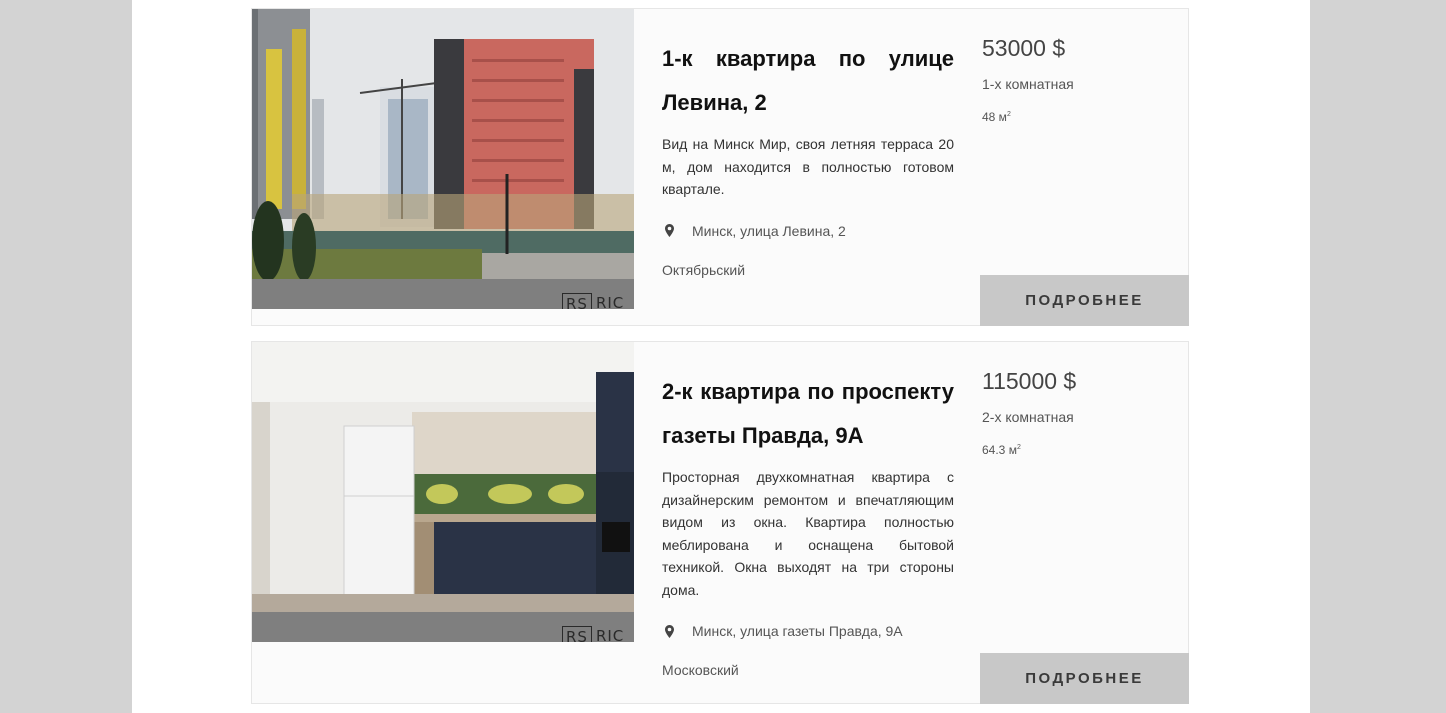  I want to click on listing-address: Минск, улица газеты Правда, 9А, so click(808, 631).